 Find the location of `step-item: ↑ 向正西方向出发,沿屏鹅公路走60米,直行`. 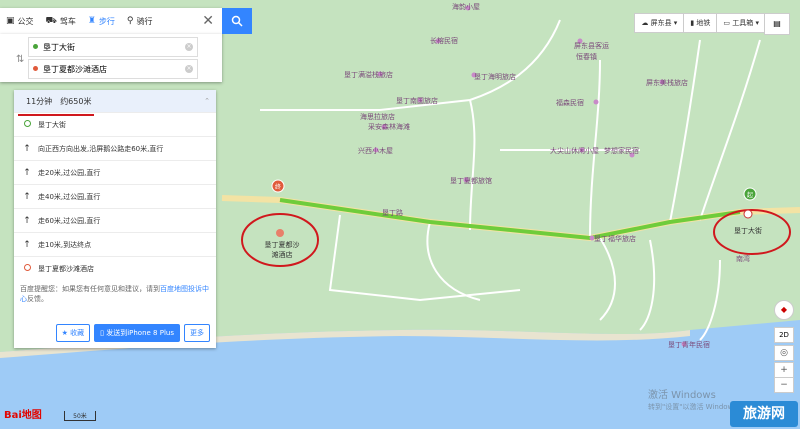

step-item: ↑ 向正西方向出发,沿屏鹅公路走60米,直行 is located at coordinates (115, 148).